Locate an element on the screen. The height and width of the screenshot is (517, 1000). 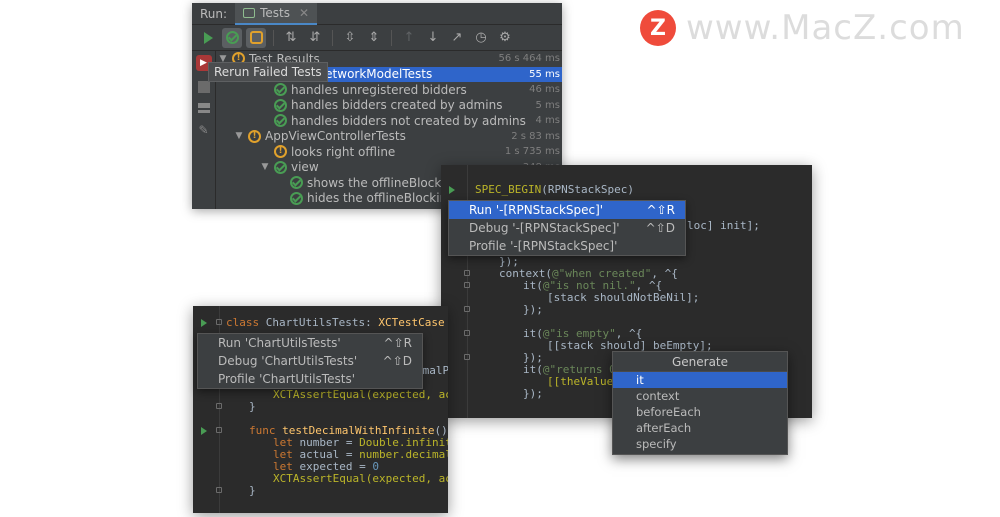
code-line: SPEC_BEGIN(RPNStackSpec) is located at coordinates (554, 189).